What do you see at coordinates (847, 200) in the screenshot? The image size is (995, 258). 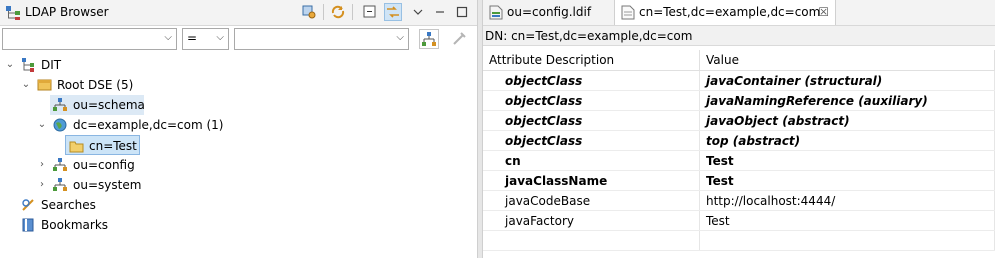 I see `attribute-value: http://localhost:4444/` at bounding box center [847, 200].